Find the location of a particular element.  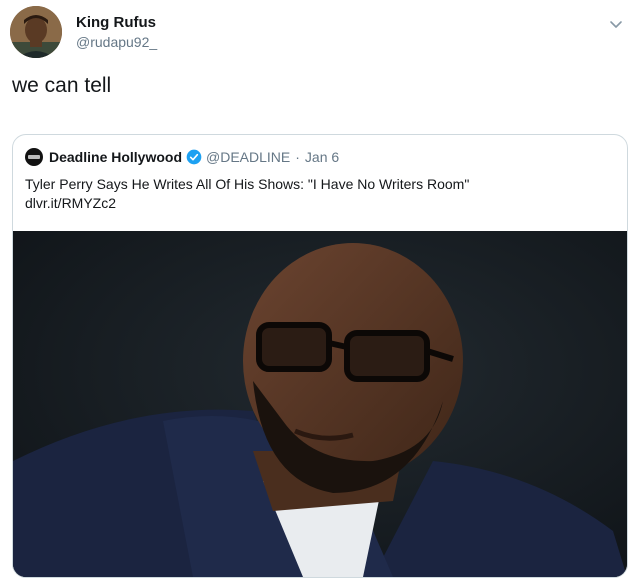

tweet-text: we can tell is located at coordinates (62, 85).